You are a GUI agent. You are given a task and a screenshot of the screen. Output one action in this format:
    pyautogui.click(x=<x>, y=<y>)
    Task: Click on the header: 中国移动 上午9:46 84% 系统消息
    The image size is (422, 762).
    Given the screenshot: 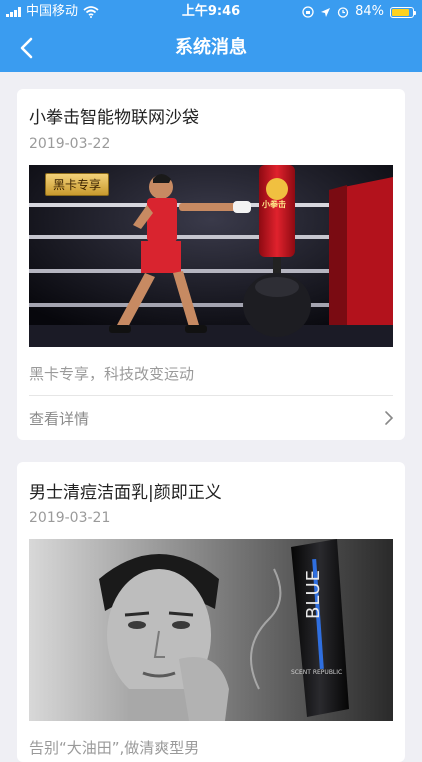 What is the action you would take?
    pyautogui.click(x=211, y=36)
    